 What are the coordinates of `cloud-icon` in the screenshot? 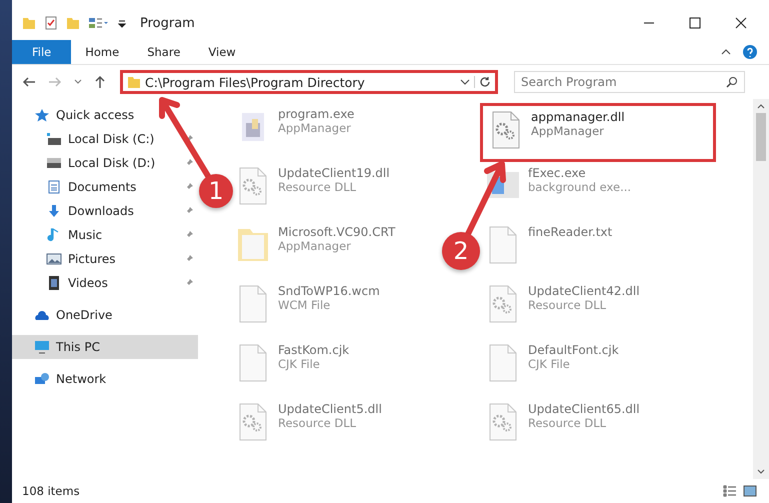 It's located at (42, 315).